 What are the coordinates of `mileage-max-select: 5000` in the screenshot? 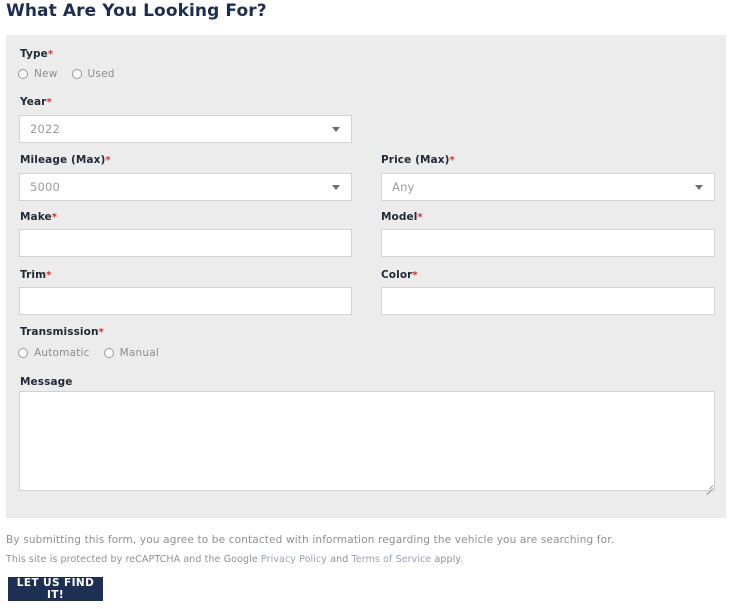 It's located at (185, 187).